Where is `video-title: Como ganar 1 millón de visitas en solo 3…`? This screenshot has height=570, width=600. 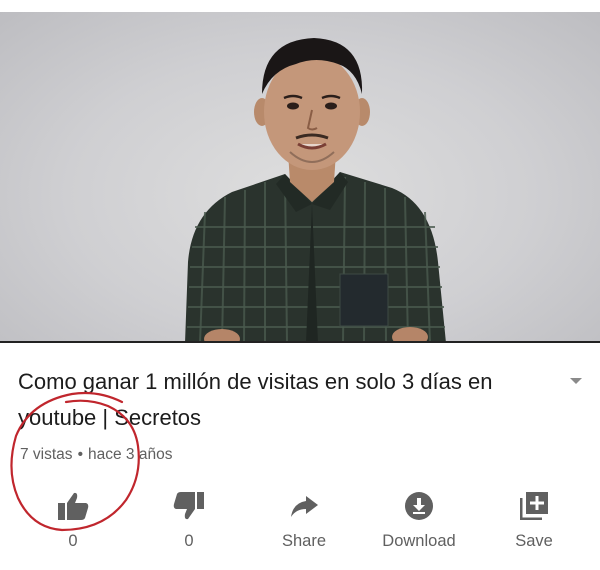
video-title: Como ganar 1 millón de visitas en solo 3… is located at coordinates (283, 400).